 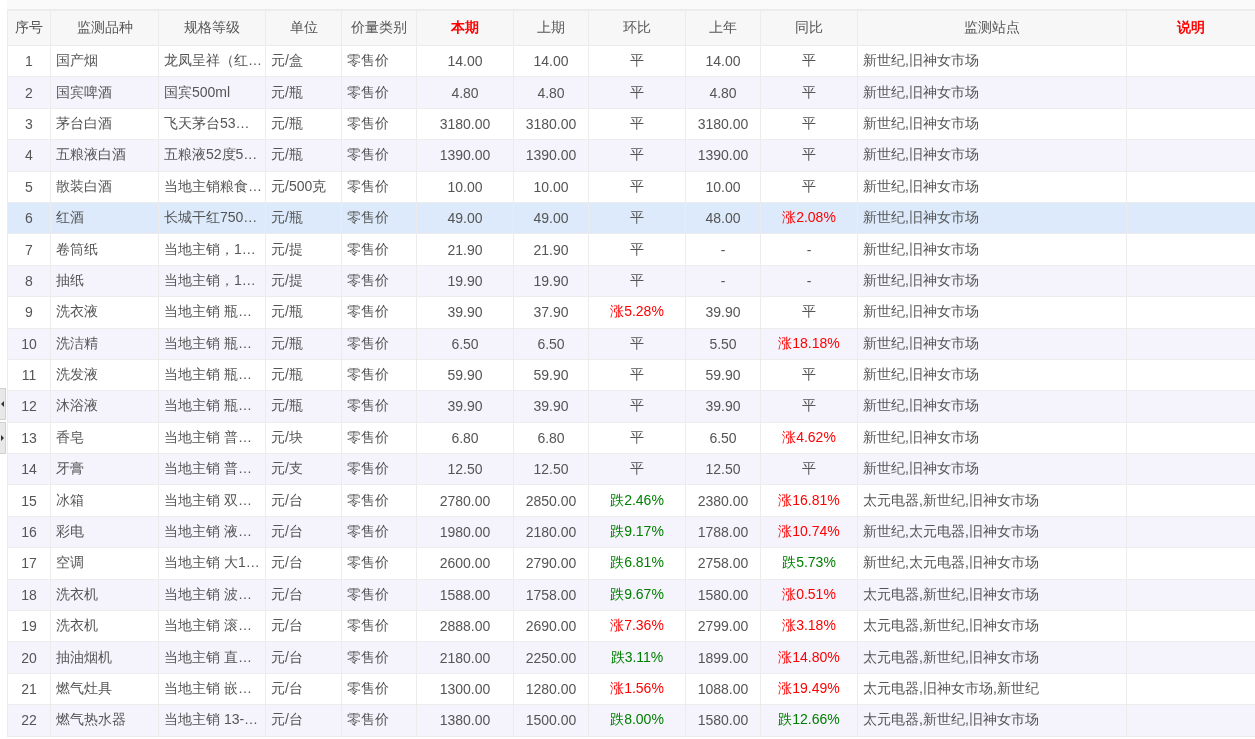 I want to click on table-row: 9 洗衣液 当地主销 瓶… 元/瓶 零售价 39.90 37.90 涨5.28% 39.90 平 新世纪,旧神女市场, so click(x=631, y=312).